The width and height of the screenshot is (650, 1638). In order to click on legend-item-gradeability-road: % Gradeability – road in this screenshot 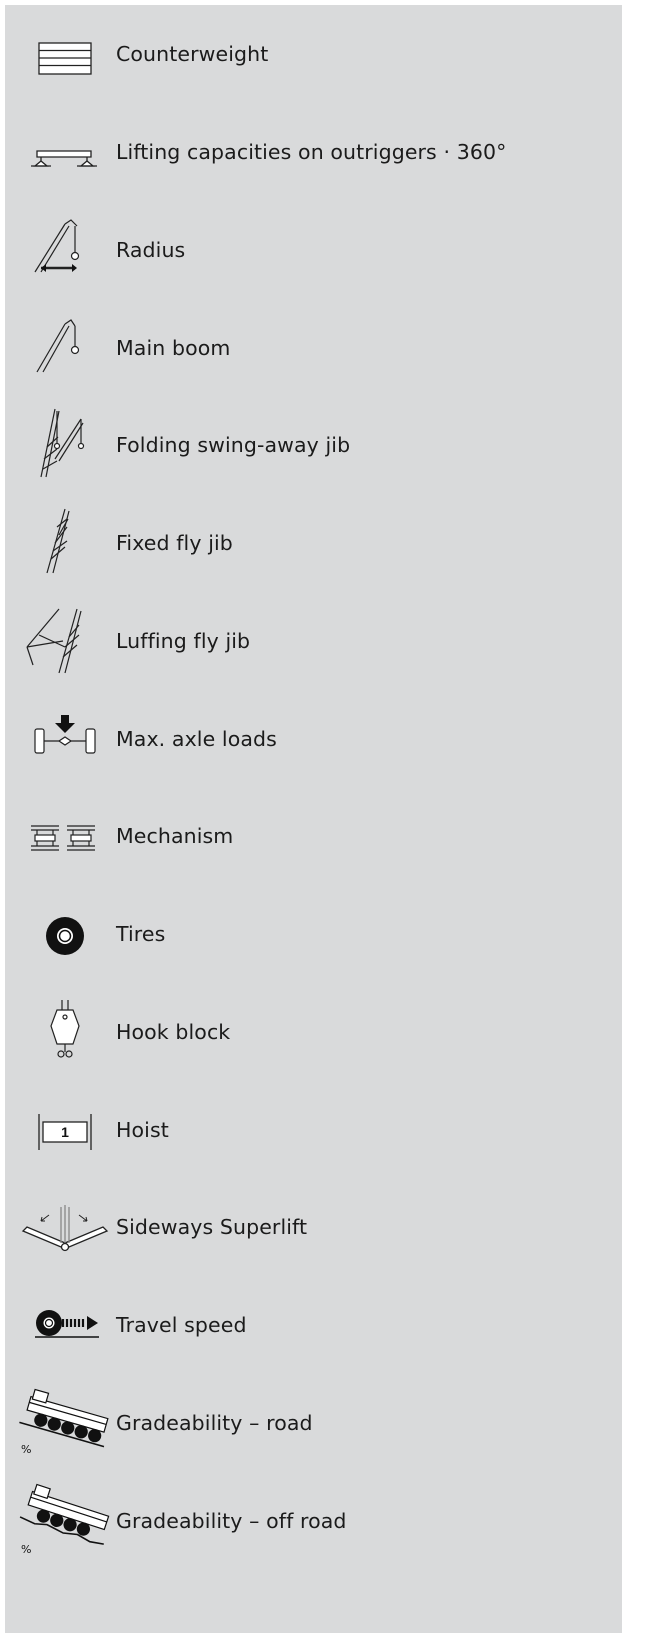, I will do `click(313, 1423)`.